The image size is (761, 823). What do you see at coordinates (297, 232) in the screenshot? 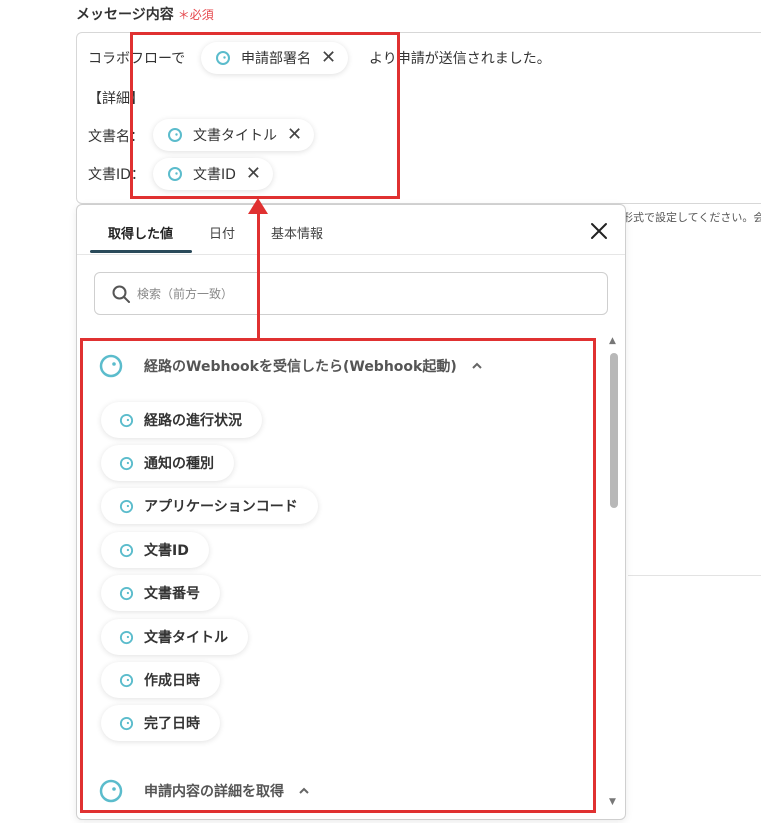
I see `tab-basic-info: 基本情報` at bounding box center [297, 232].